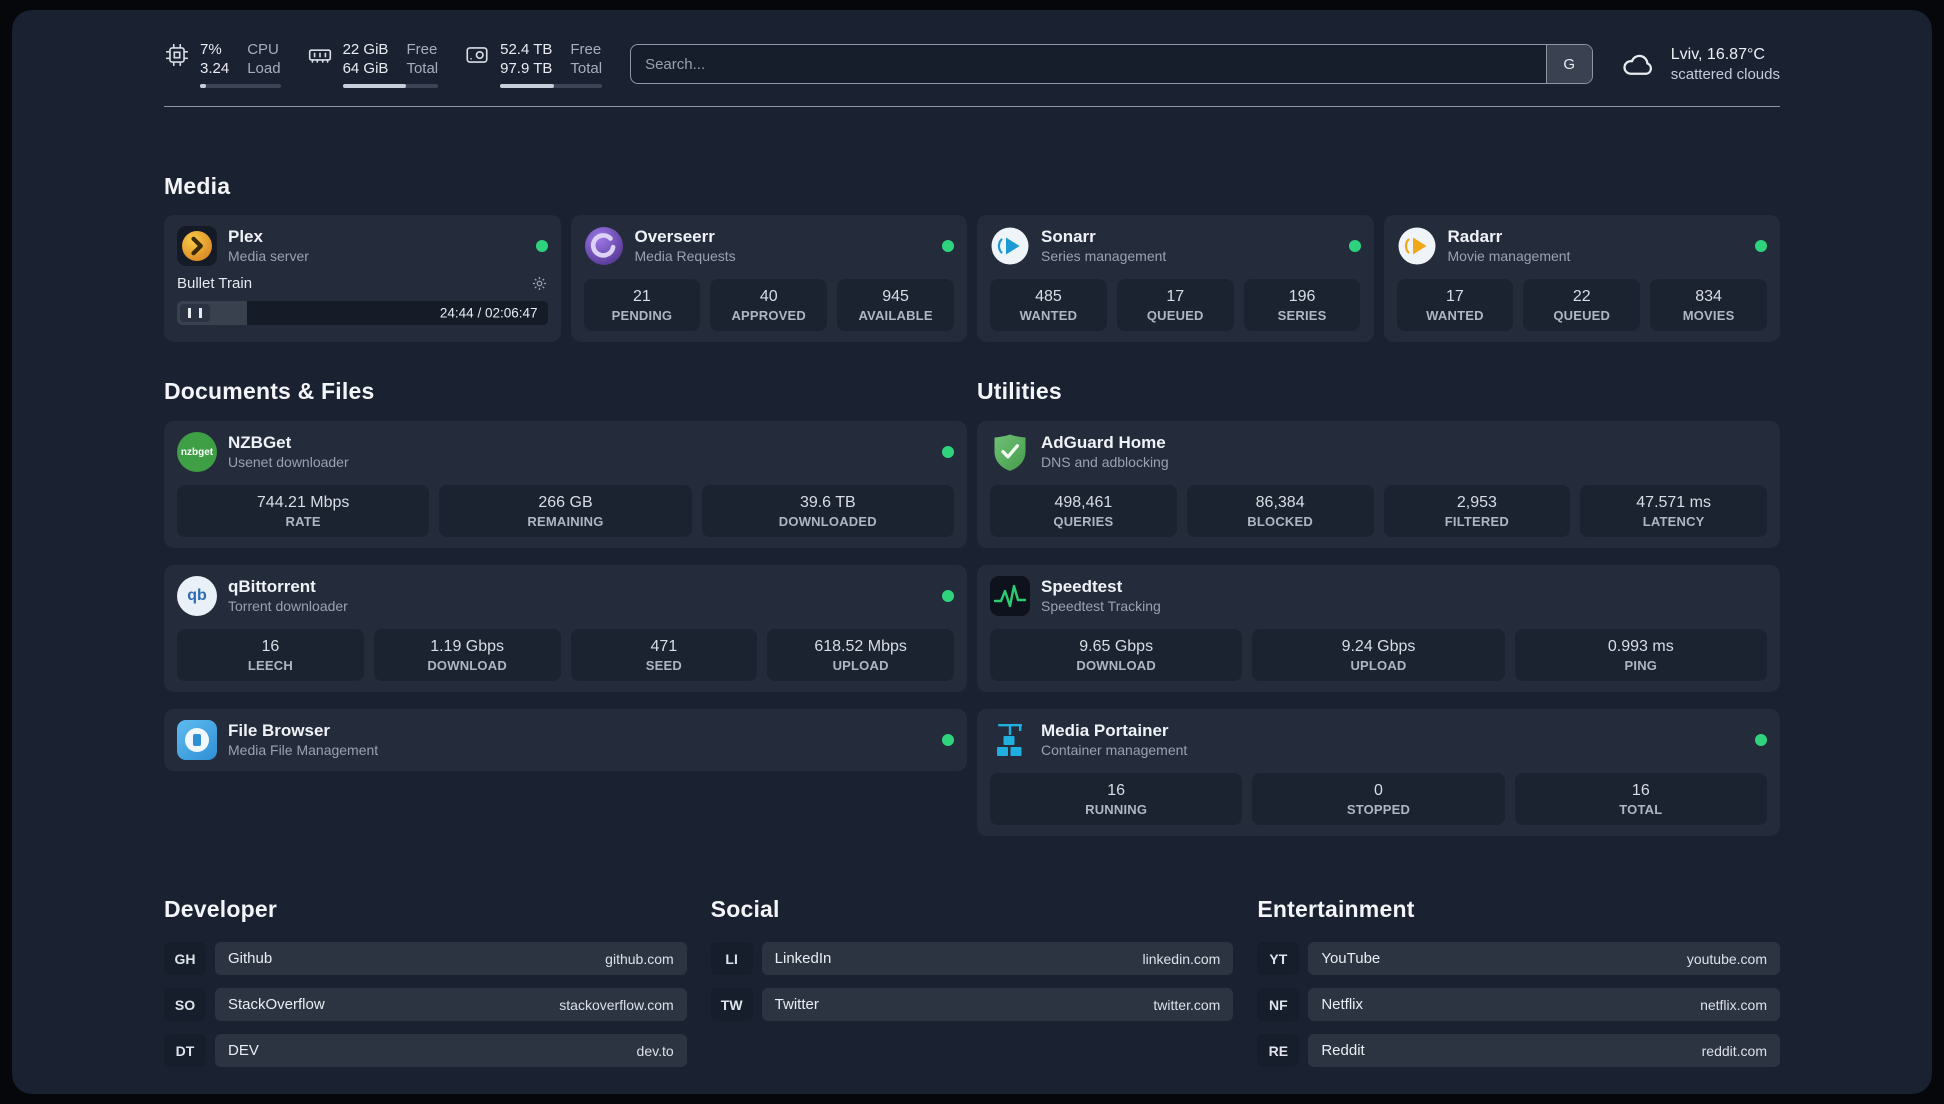 Image resolution: width=1944 pixels, height=1104 pixels. I want to click on bookmark-linkedin: LI LinkedIn linkedin.com, so click(972, 958).